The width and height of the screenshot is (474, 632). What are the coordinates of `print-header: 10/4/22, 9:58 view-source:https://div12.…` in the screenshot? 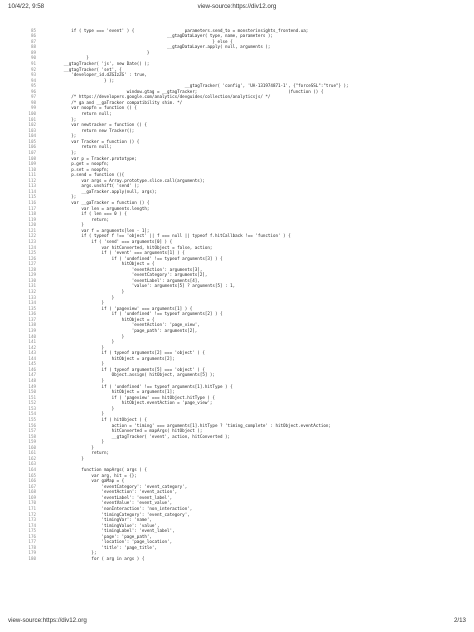 It's located at (237, 9).